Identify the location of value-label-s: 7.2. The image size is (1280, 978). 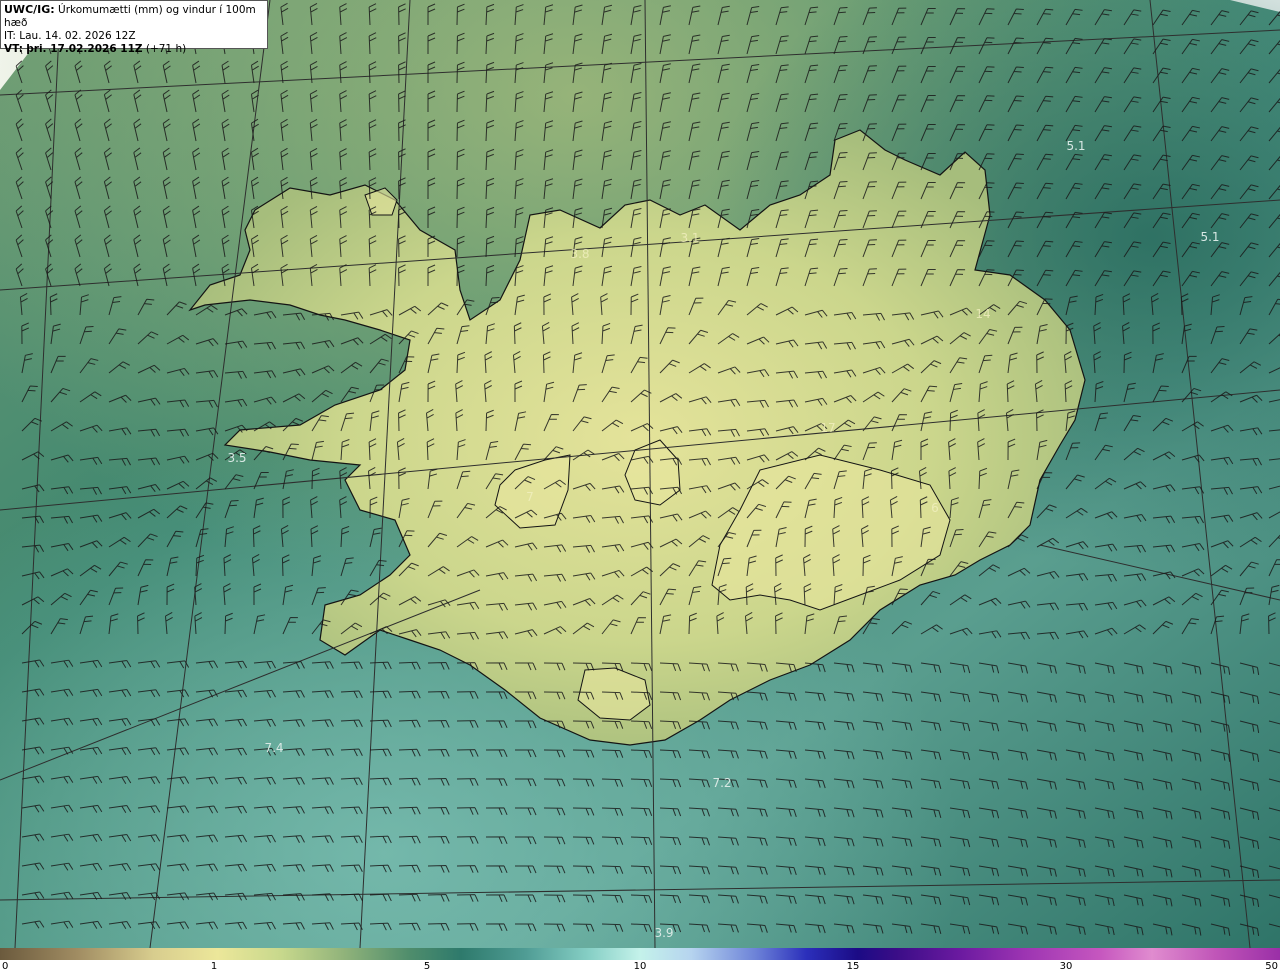
(722, 783).